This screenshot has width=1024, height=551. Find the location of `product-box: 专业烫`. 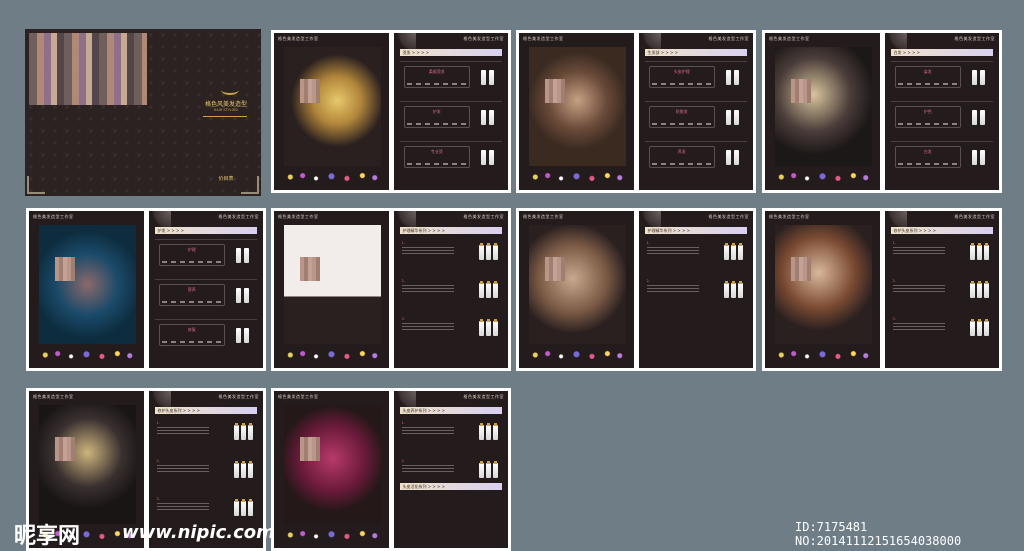

product-box: 专业烫 is located at coordinates (436, 157).